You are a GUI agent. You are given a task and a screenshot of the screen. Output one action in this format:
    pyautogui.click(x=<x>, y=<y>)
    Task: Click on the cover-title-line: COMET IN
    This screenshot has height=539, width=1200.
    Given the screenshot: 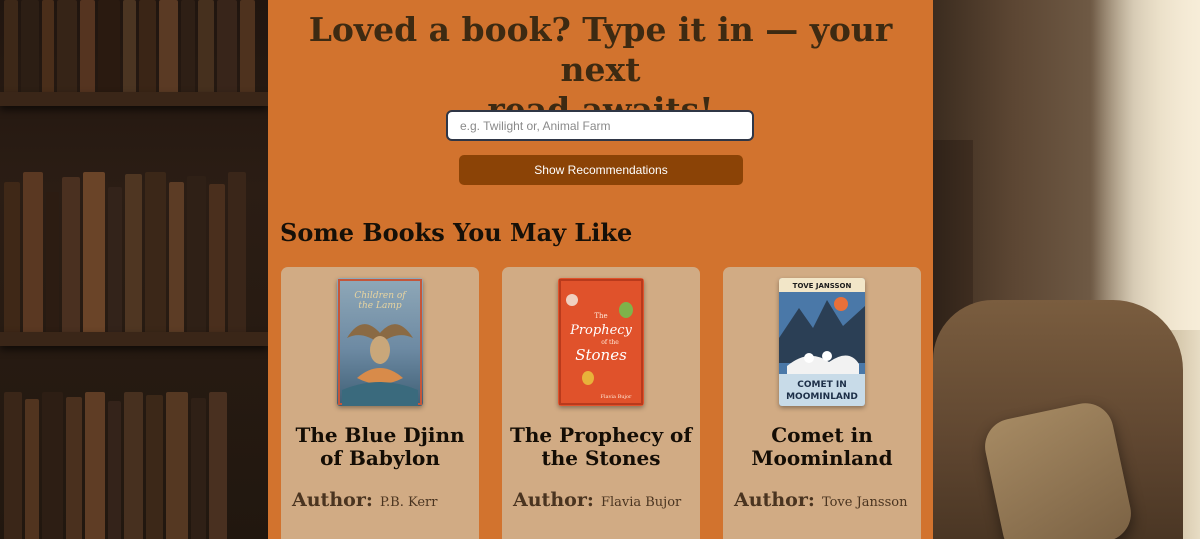 What is the action you would take?
    pyautogui.click(x=822, y=385)
    